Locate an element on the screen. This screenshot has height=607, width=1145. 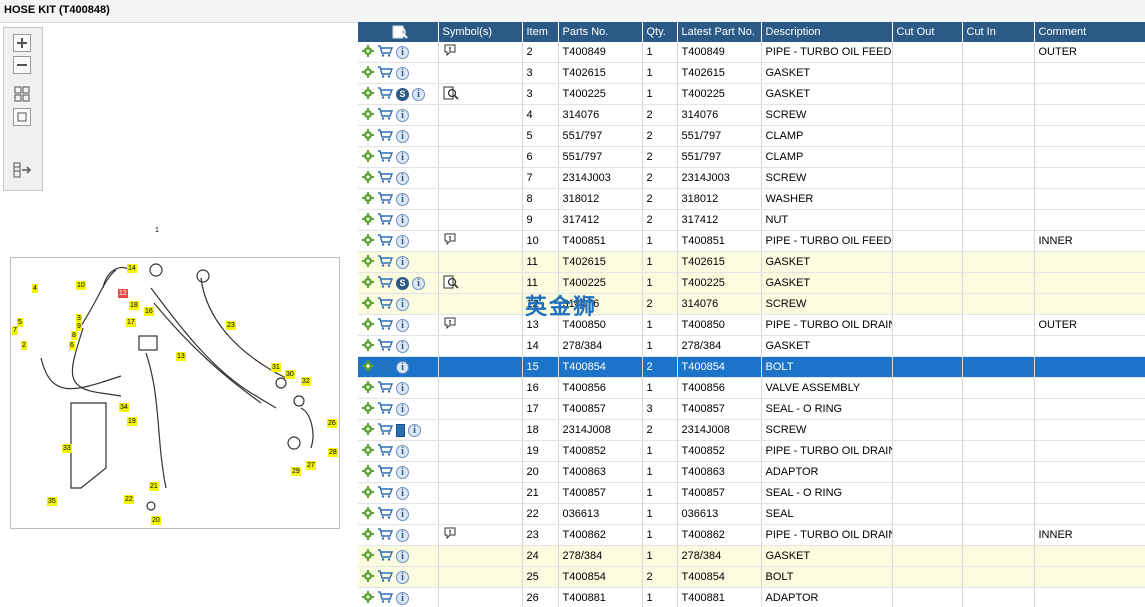
table-row: i 17 T400857 3 T400857 SEAL - O RING is located at coordinates (751, 409).